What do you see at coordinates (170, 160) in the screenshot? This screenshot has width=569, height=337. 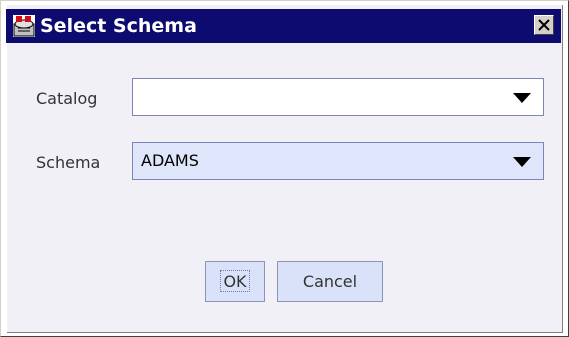 I see `schema-value: ADAMS` at bounding box center [170, 160].